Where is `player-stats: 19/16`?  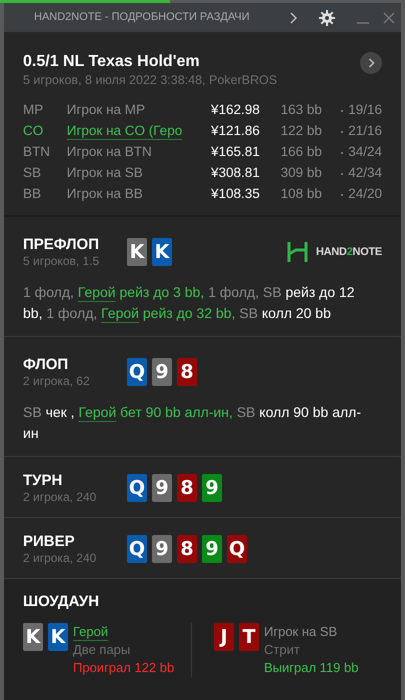
player-stats: 19/16 is located at coordinates (365, 110).